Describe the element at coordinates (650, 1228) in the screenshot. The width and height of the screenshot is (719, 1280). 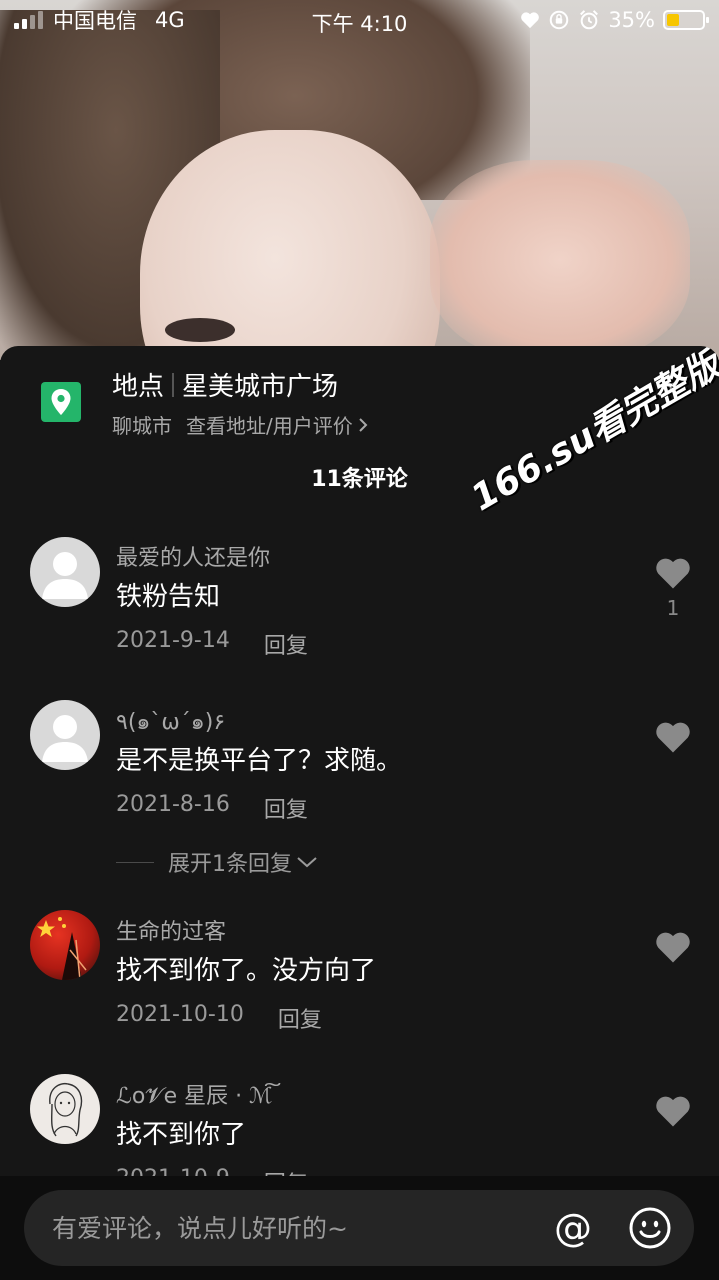
I see `emoji-icon` at that location.